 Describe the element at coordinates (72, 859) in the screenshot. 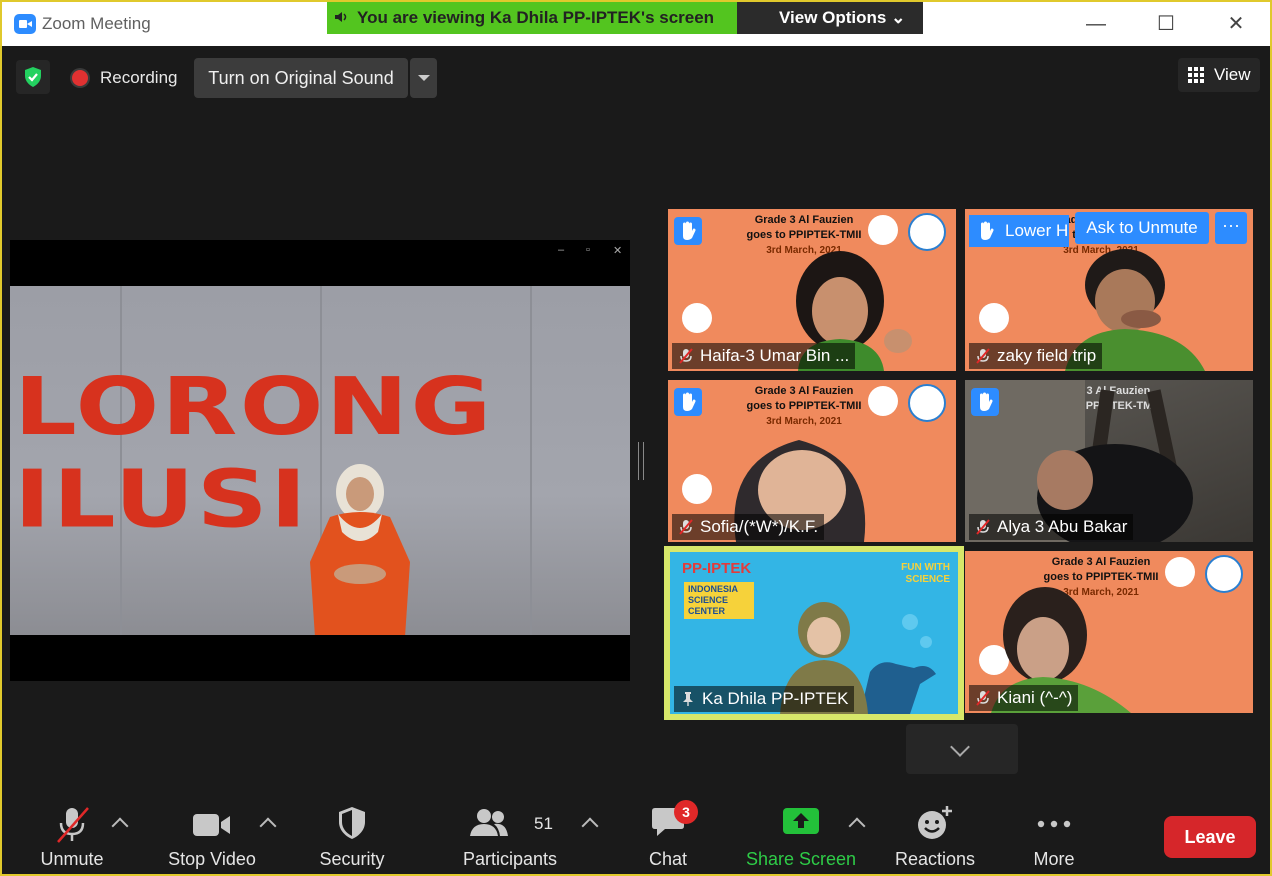

I see `unmute-label: Unmute` at that location.